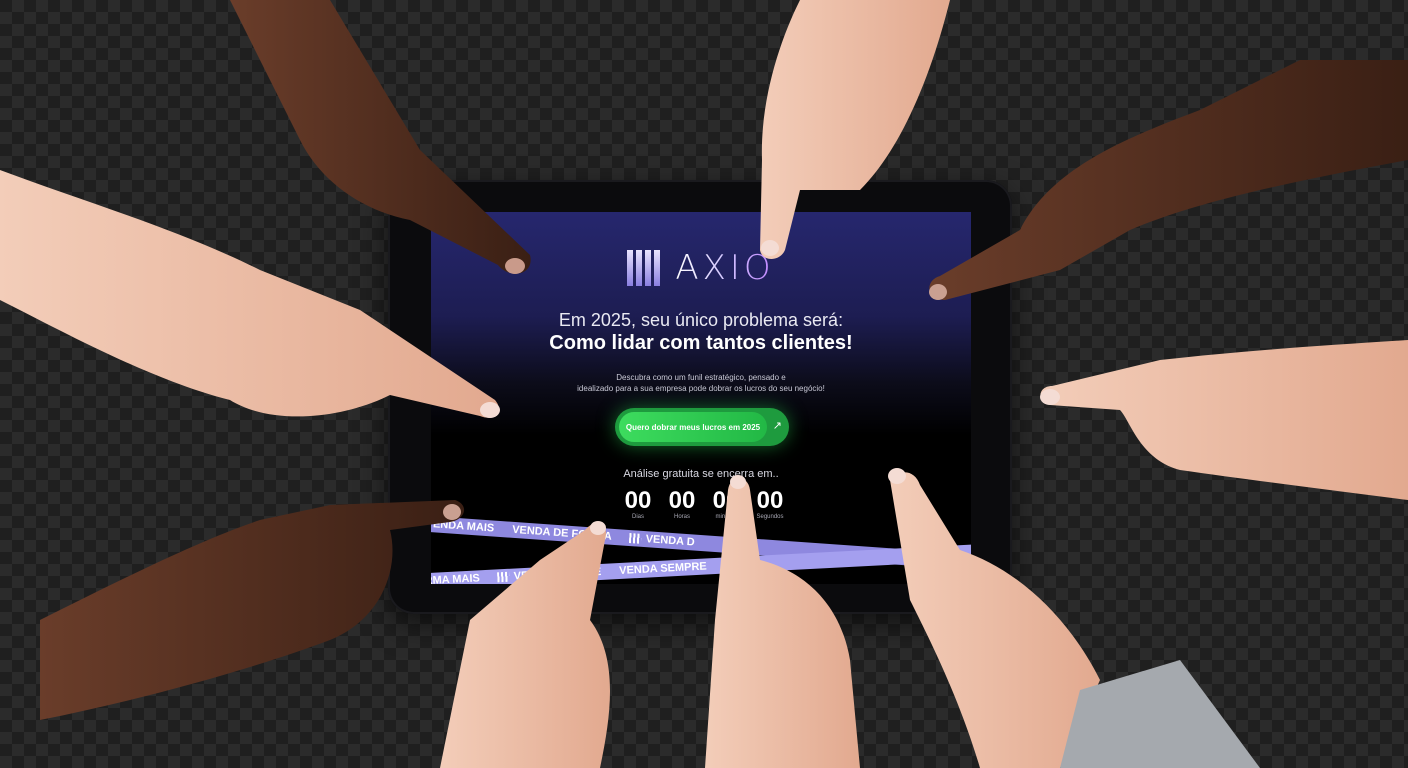 Image resolution: width=1408 pixels, height=768 pixels. I want to click on hand-bottom-right, so click(1074, 618).